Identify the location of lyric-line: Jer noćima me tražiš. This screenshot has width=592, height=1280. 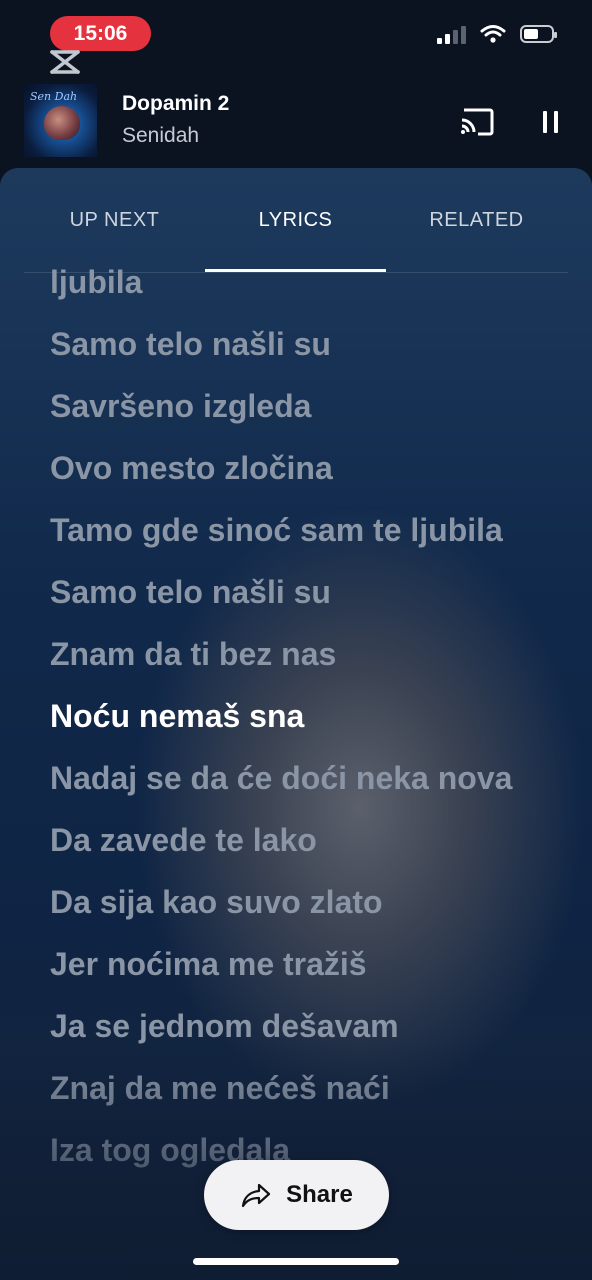
(300, 964).